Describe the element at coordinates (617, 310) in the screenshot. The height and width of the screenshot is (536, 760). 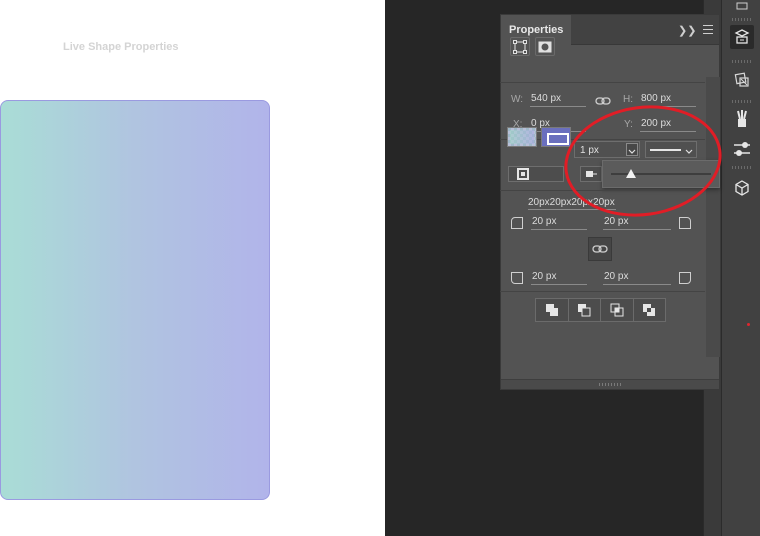
I see `intersect-shape-areas-icon` at that location.